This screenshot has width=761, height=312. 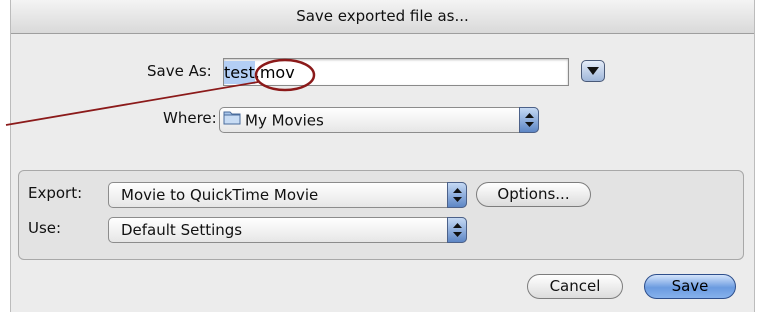 I want to click on disclosure-triangle-icon, so click(x=593, y=71).